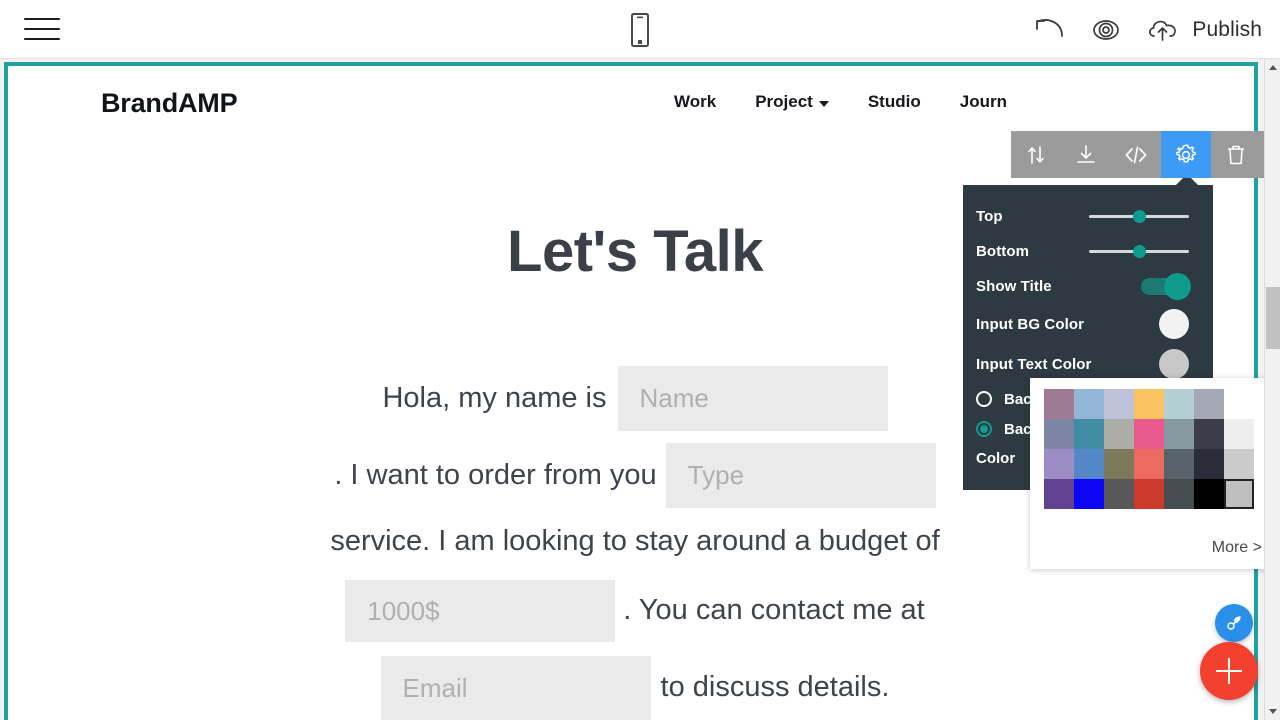 This screenshot has width=1280, height=720. I want to click on download-icon, so click(1086, 154).